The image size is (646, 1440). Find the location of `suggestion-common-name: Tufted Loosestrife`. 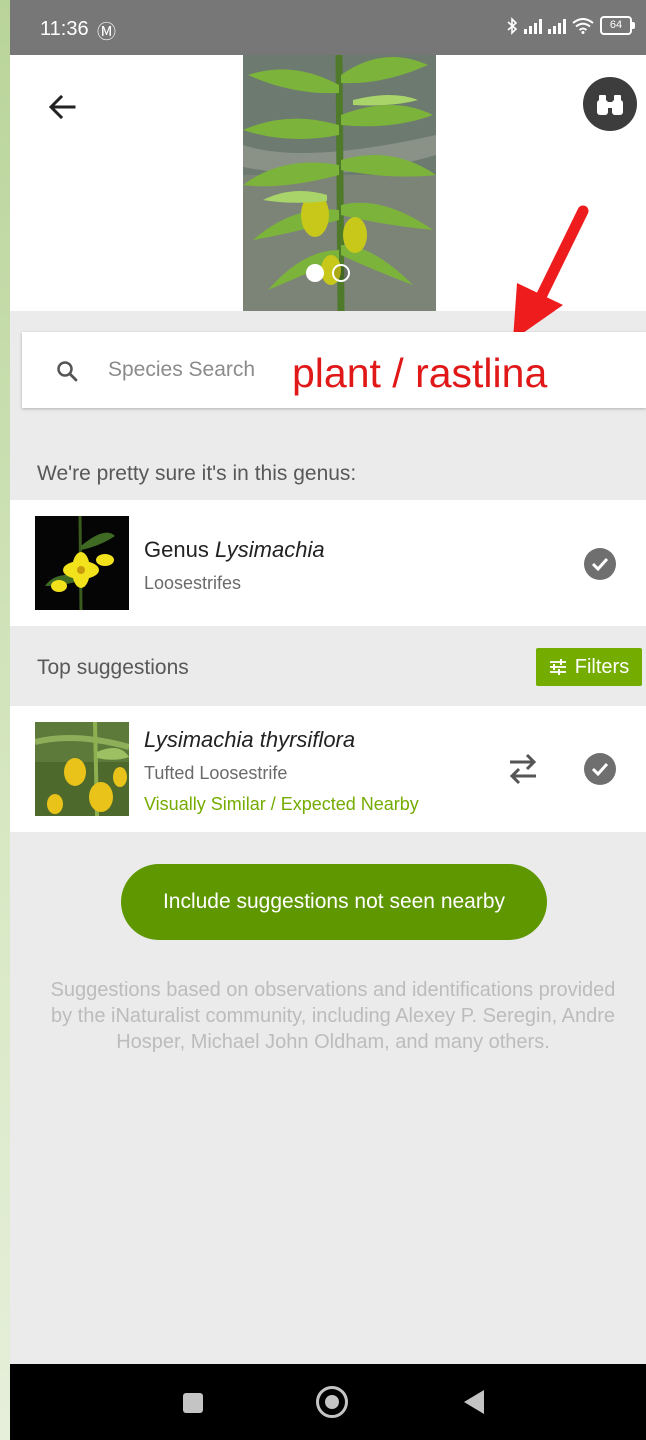

suggestion-common-name: Tufted Loosestrife is located at coordinates (216, 773).